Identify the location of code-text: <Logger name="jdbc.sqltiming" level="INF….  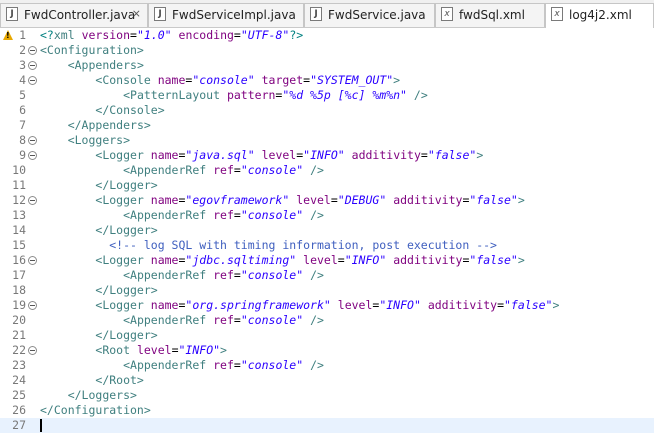
(282, 260).